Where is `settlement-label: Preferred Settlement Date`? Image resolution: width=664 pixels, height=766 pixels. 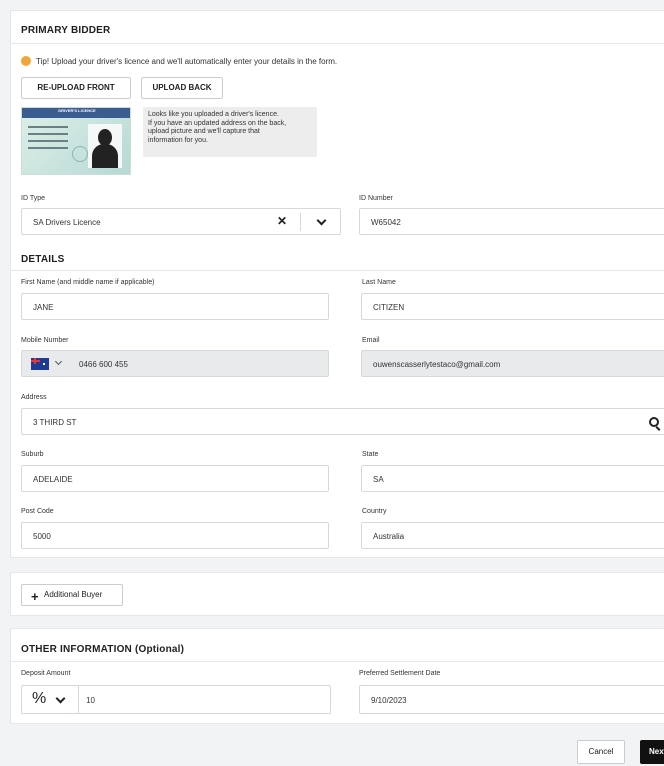
settlement-label: Preferred Settlement Date is located at coordinates (400, 673).